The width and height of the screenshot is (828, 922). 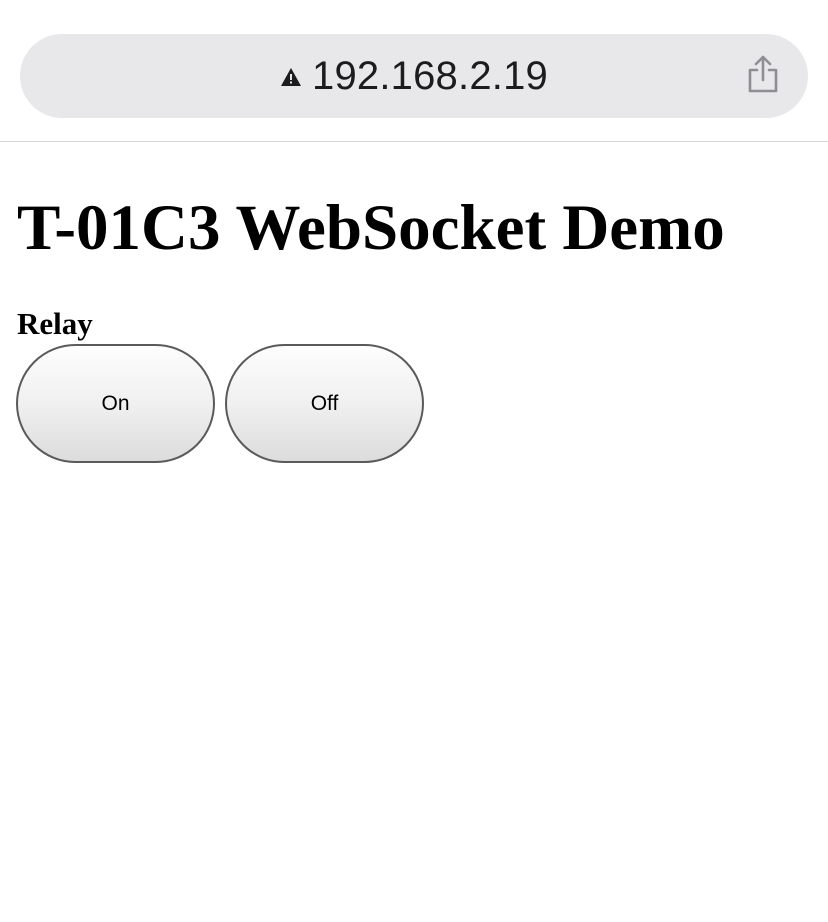 I want to click on address-bar: 192.168.2.19, so click(x=414, y=76).